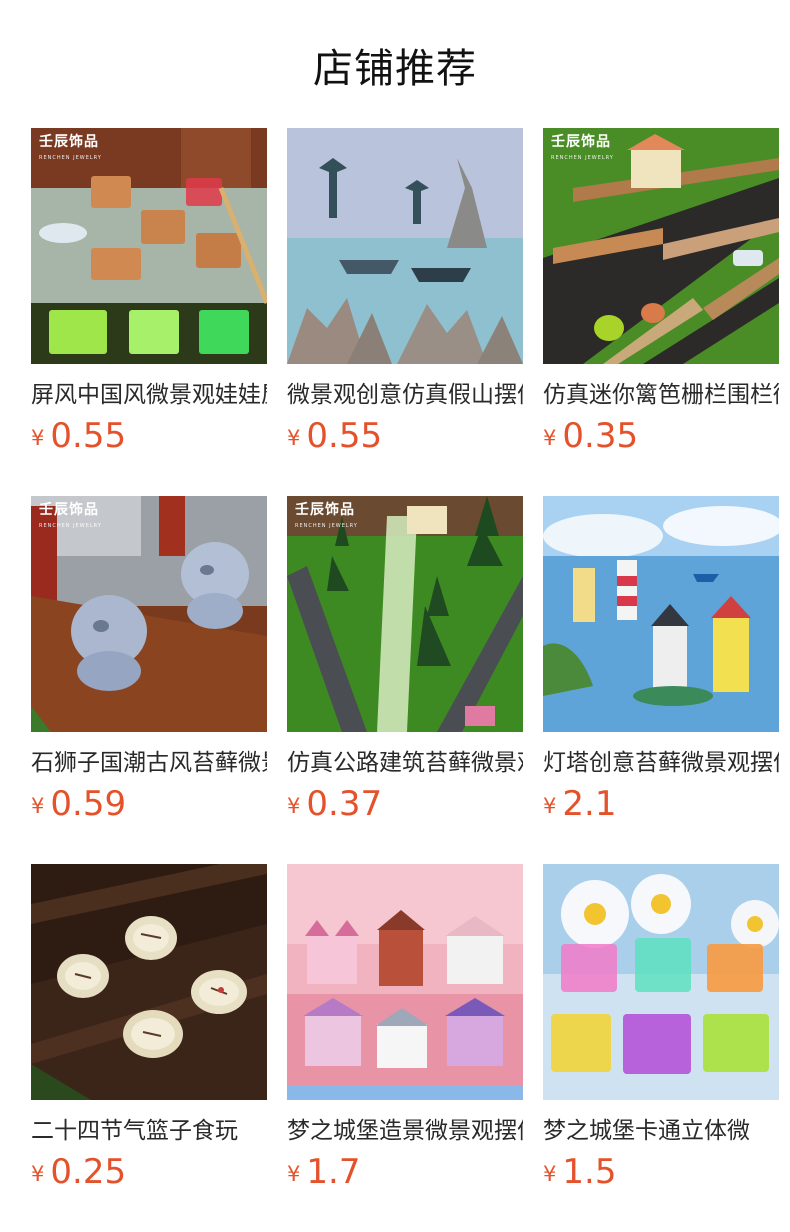 The width and height of the screenshot is (790, 1232). I want to click on page-title: 店铺推荐, so click(395, 69).